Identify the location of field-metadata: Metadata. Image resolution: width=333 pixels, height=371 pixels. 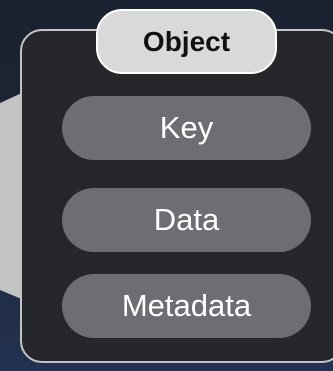
(186, 306).